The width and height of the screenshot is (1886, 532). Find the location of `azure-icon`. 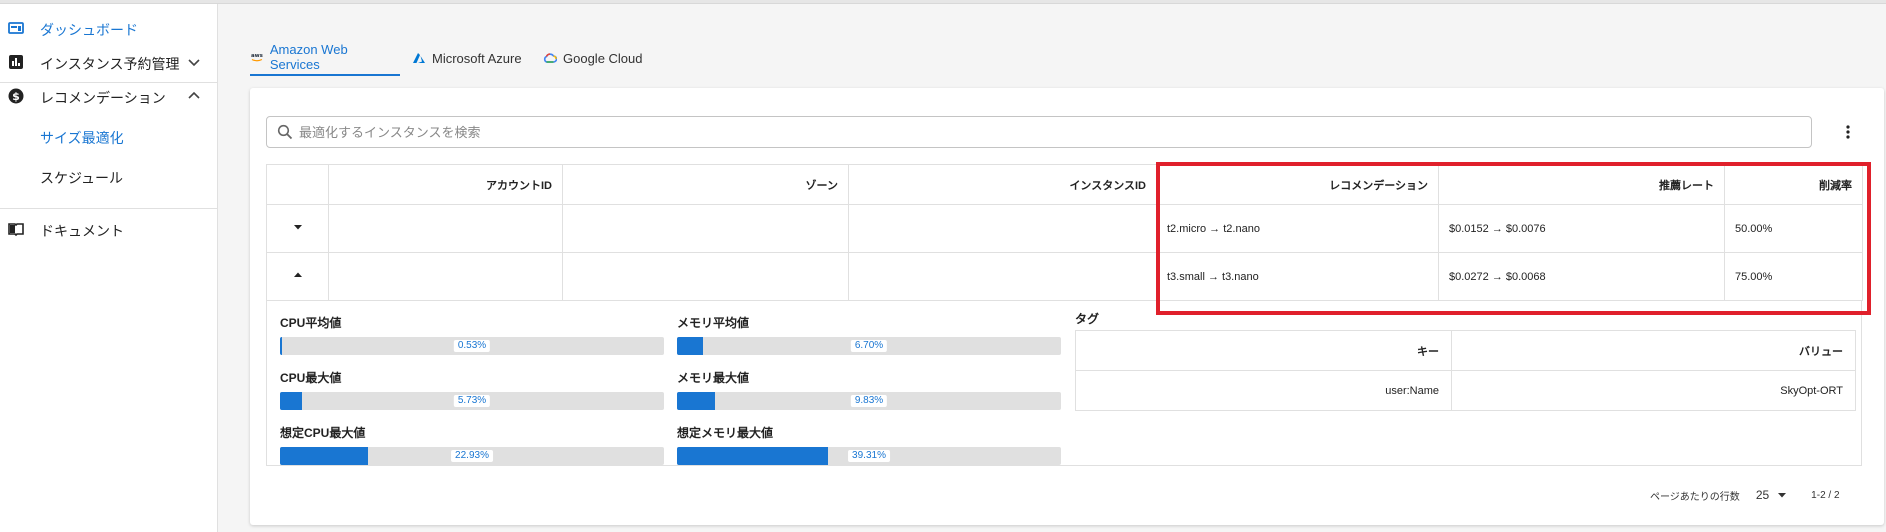

azure-icon is located at coordinates (419, 58).